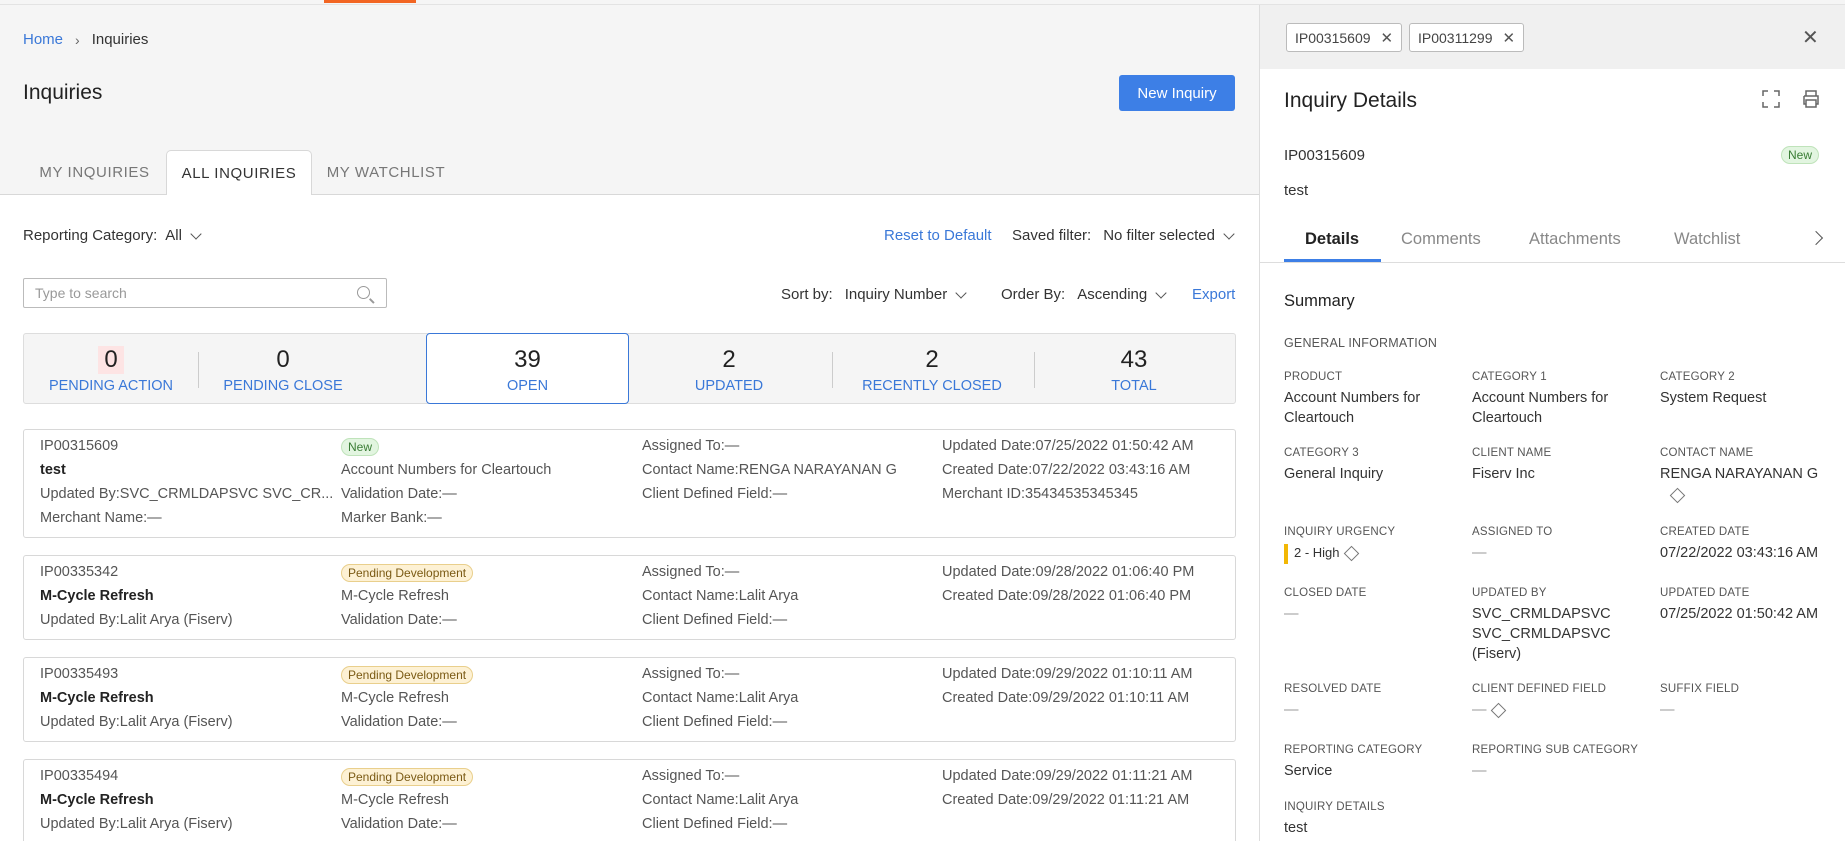 Image resolution: width=1845 pixels, height=841 pixels. What do you see at coordinates (1559, 701) in the screenshot?
I see `field-client-defined-field: CLIENT DEFINED FIELD —` at bounding box center [1559, 701].